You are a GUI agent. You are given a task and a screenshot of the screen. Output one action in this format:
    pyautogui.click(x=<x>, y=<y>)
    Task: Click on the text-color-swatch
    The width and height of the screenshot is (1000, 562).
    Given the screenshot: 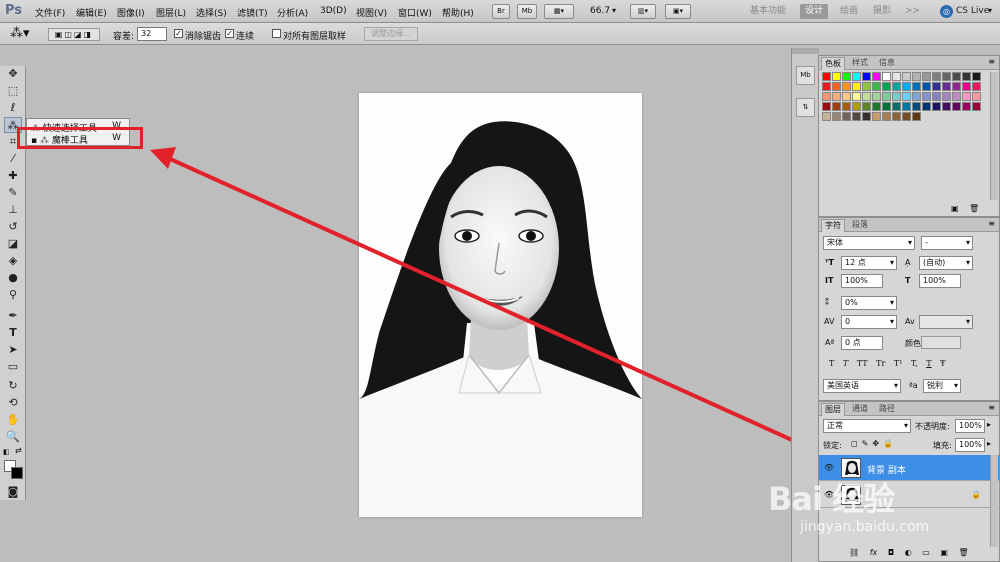 What is the action you would take?
    pyautogui.click(x=941, y=342)
    